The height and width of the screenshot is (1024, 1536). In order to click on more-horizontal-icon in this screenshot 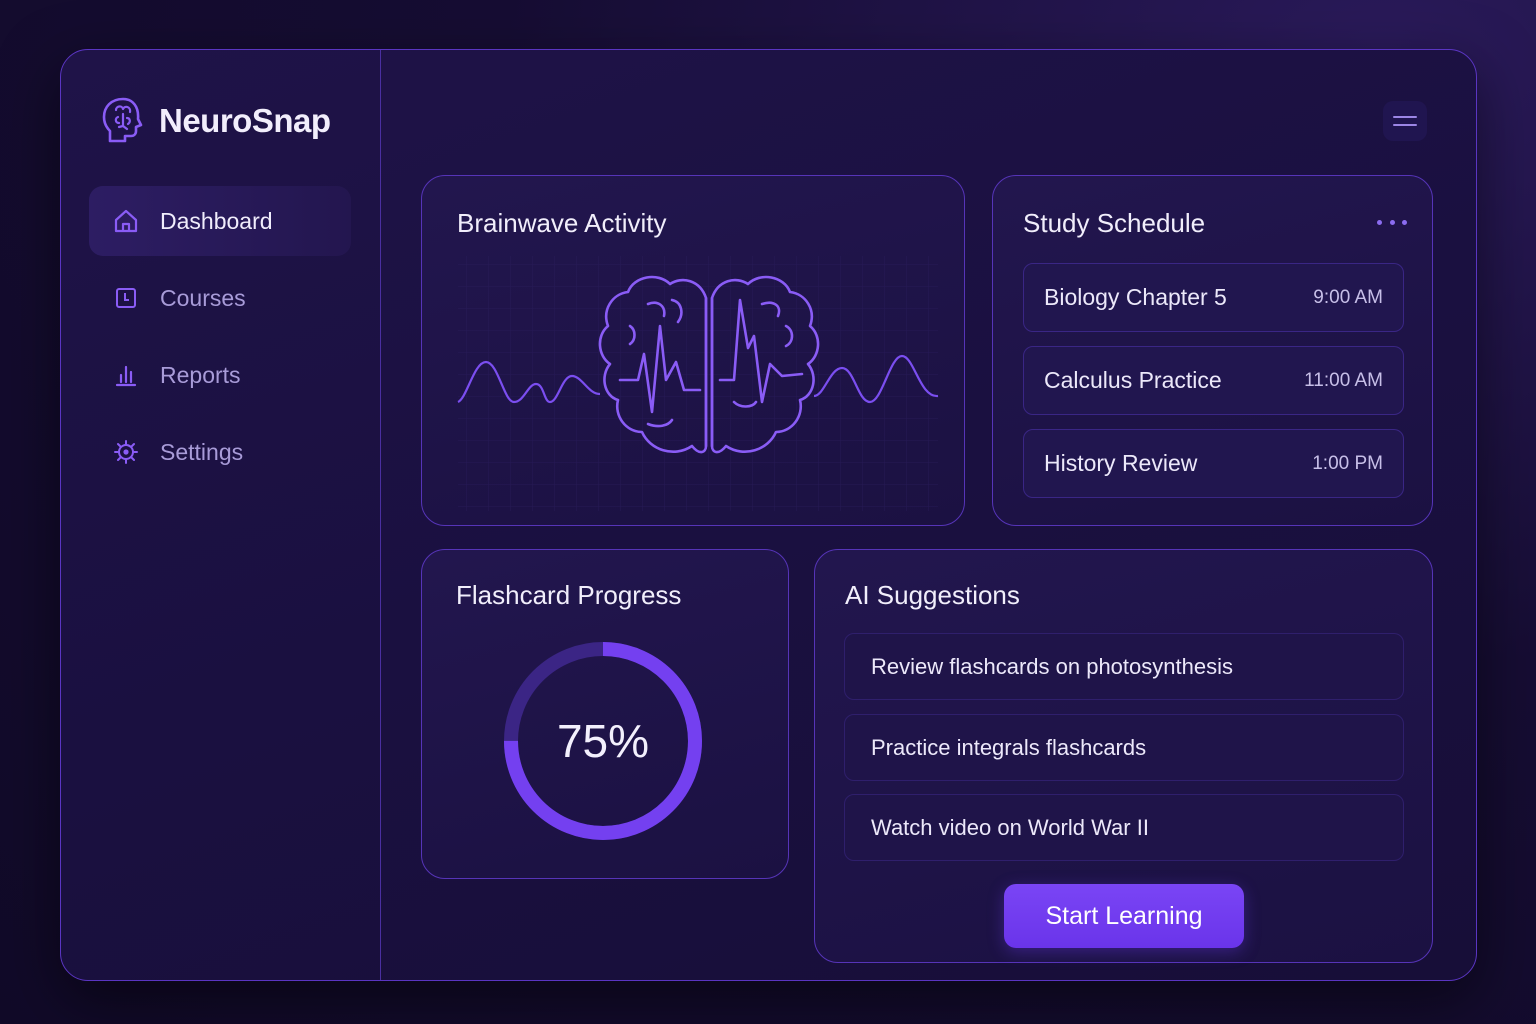, I will do `click(1392, 222)`.